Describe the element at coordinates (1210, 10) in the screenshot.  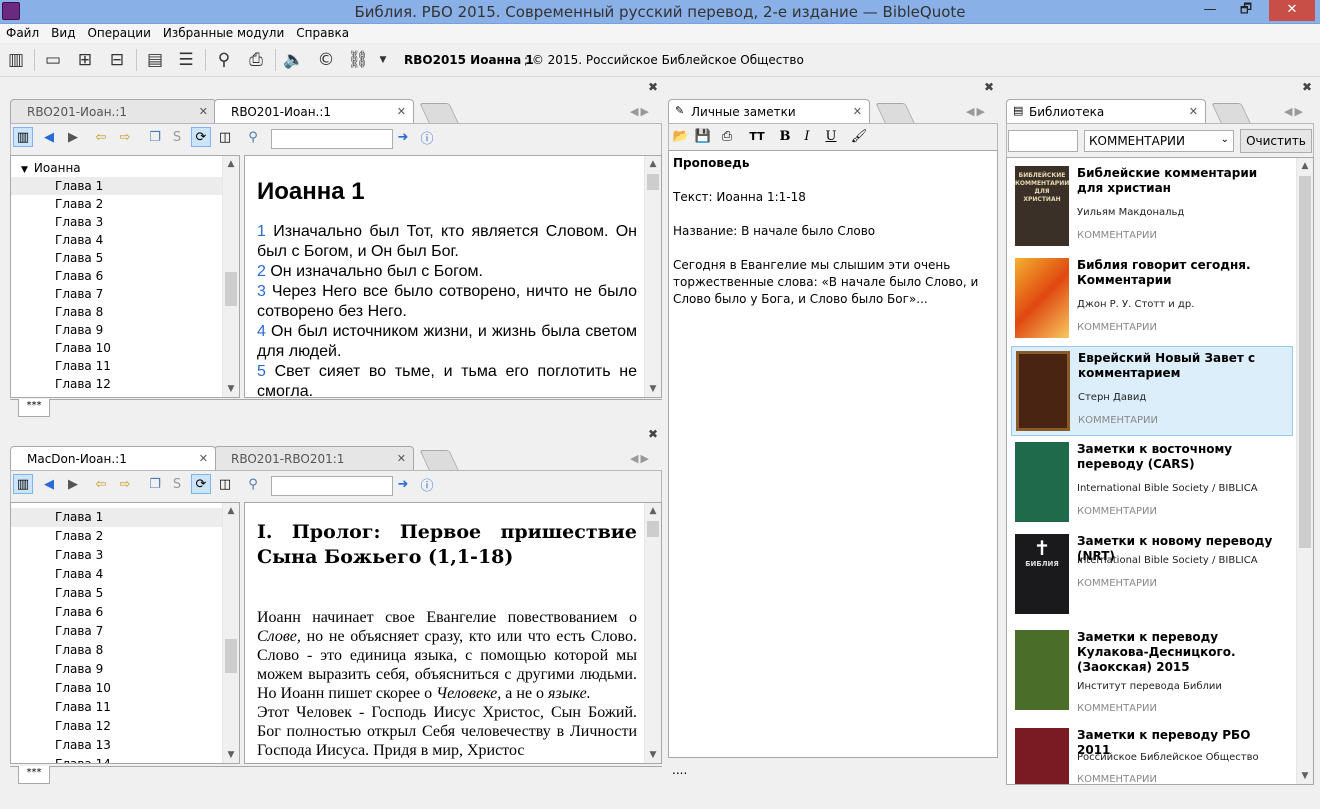
I see `minimize-button: —` at that location.